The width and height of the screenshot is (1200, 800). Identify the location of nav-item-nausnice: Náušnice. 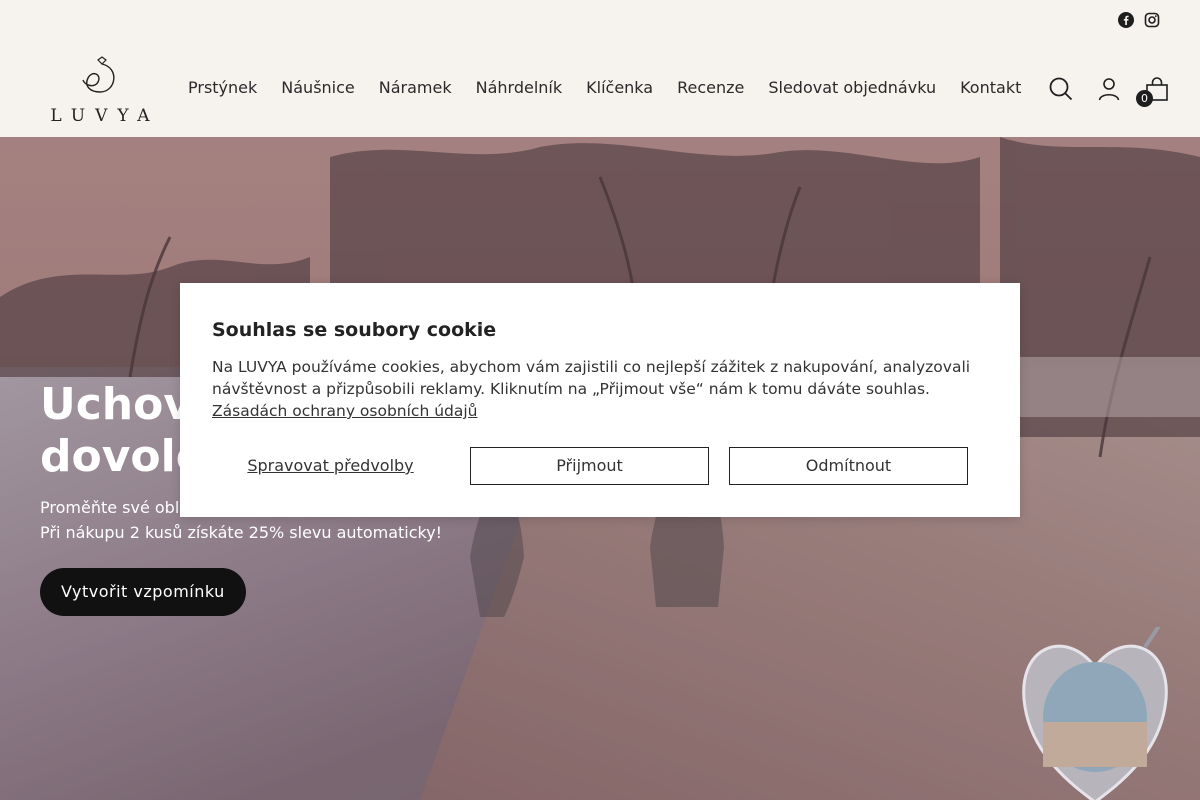
(317, 87).